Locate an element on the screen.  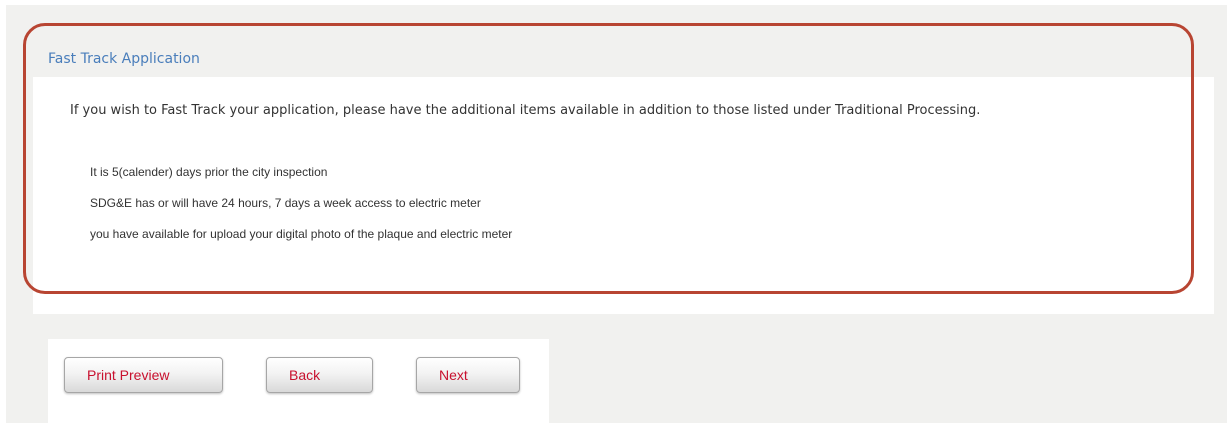
section-title: Fast Track Application is located at coordinates (124, 59).